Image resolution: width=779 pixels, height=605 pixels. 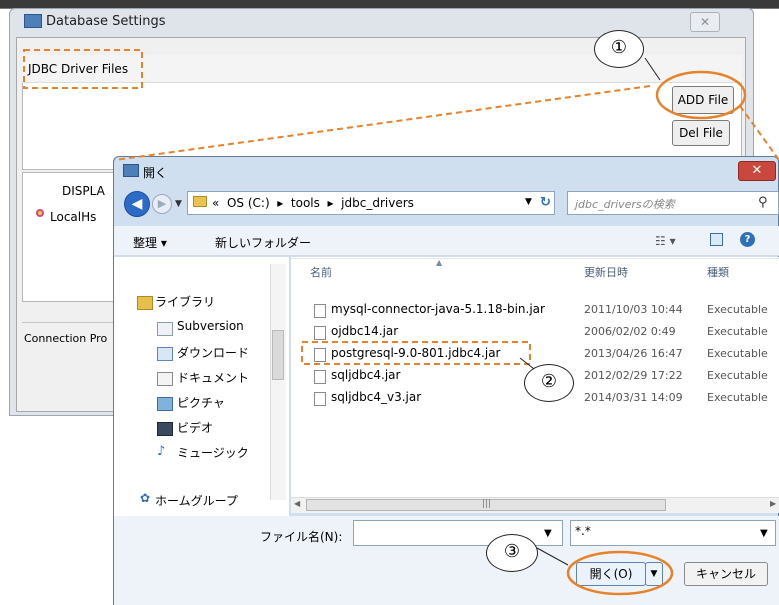 What do you see at coordinates (83, 191) in the screenshot?
I see `table-header: DISPLA` at bounding box center [83, 191].